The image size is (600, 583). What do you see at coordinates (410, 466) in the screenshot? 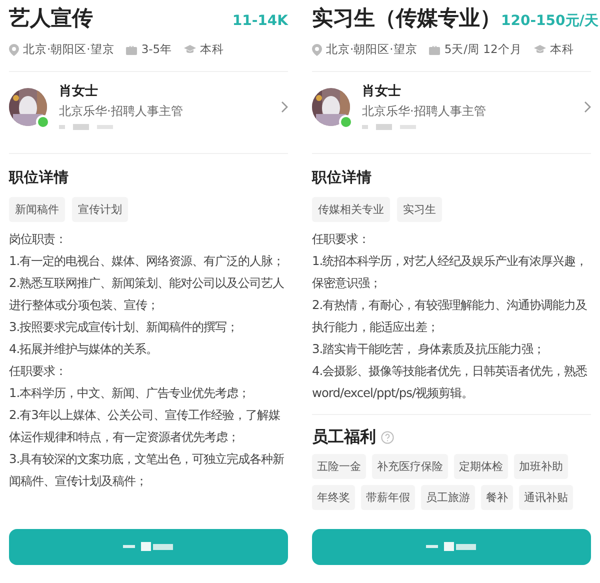
I see `benefit-tag: 补充医疗保险` at bounding box center [410, 466].